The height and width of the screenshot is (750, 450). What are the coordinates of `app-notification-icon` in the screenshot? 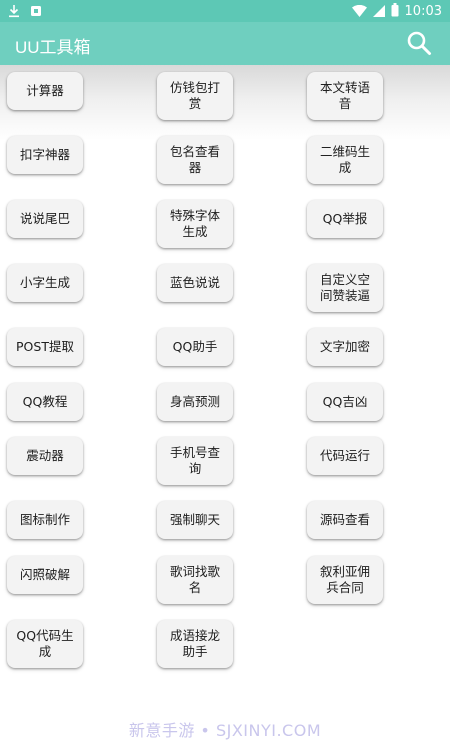 It's located at (36, 12).